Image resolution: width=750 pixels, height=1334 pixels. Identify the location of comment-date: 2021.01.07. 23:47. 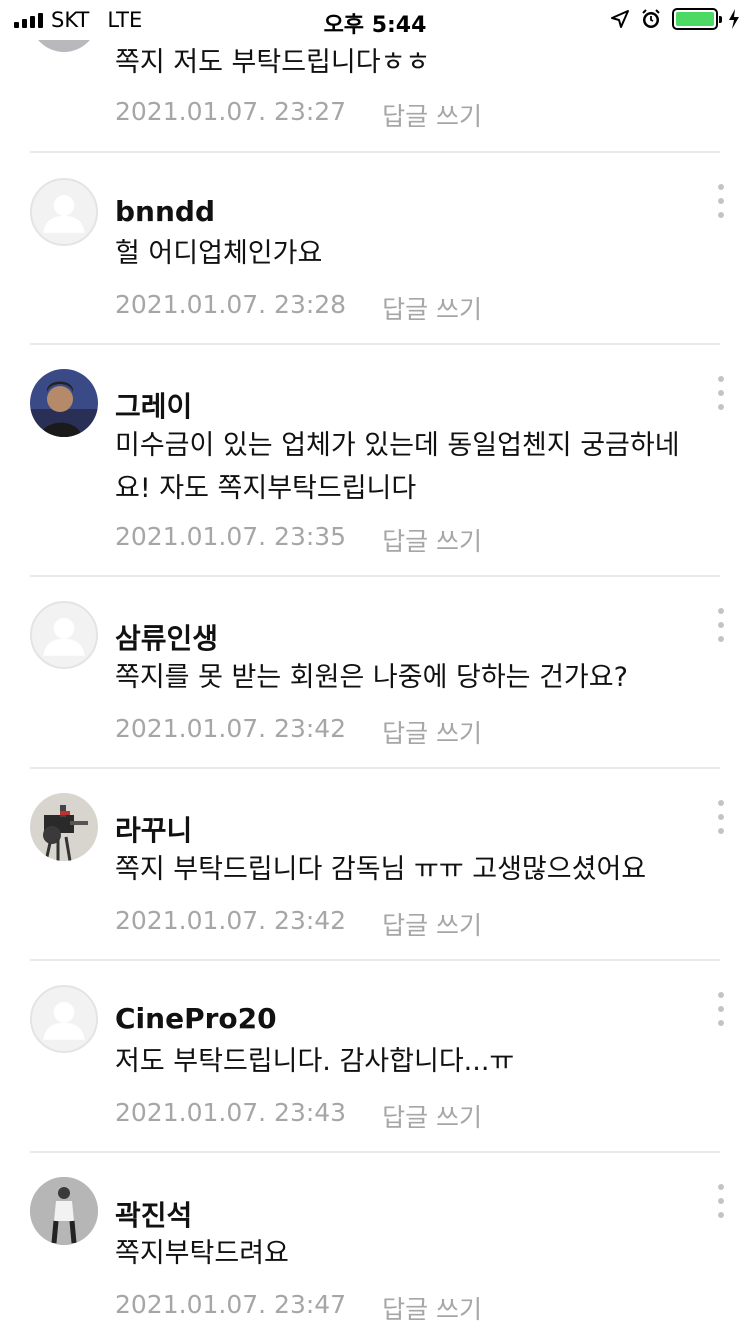
(231, 1304).